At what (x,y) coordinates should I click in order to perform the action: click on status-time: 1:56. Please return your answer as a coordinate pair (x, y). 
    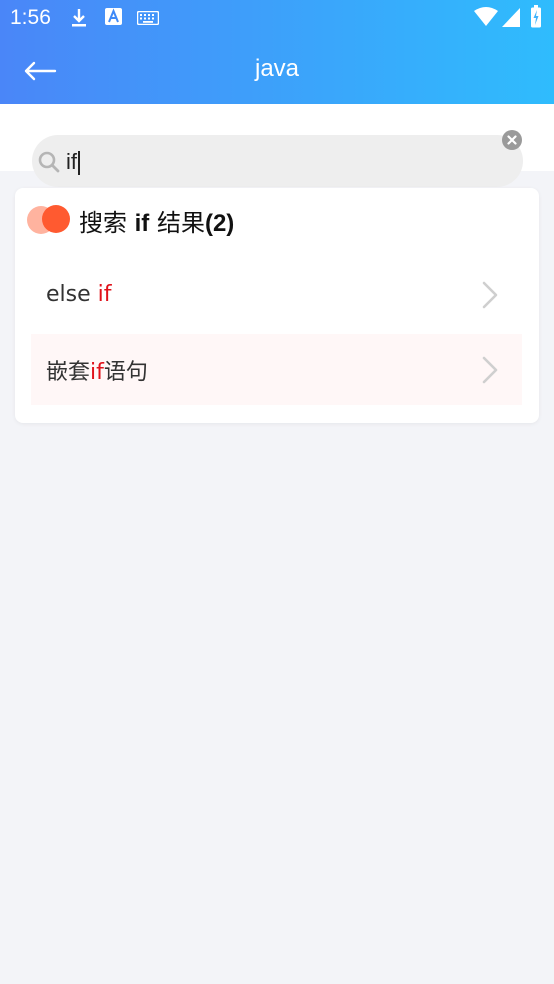
    Looking at the image, I should click on (30, 17).